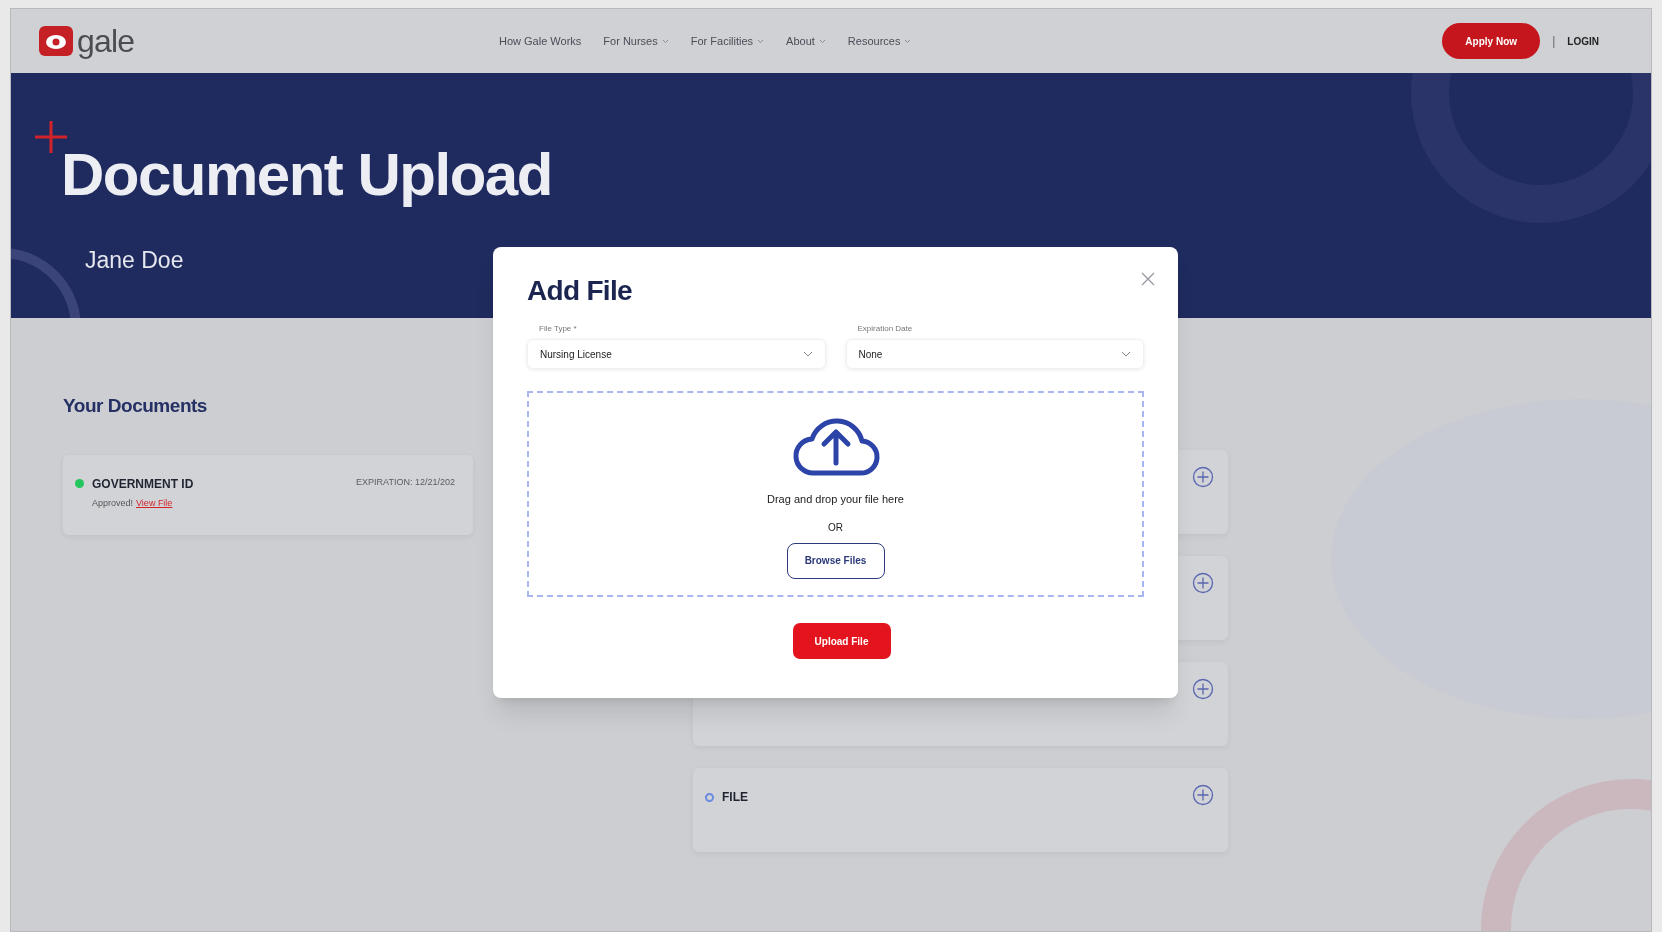 The image size is (1662, 932). What do you see at coordinates (154, 503) in the screenshot?
I see `view-file-link: View File` at bounding box center [154, 503].